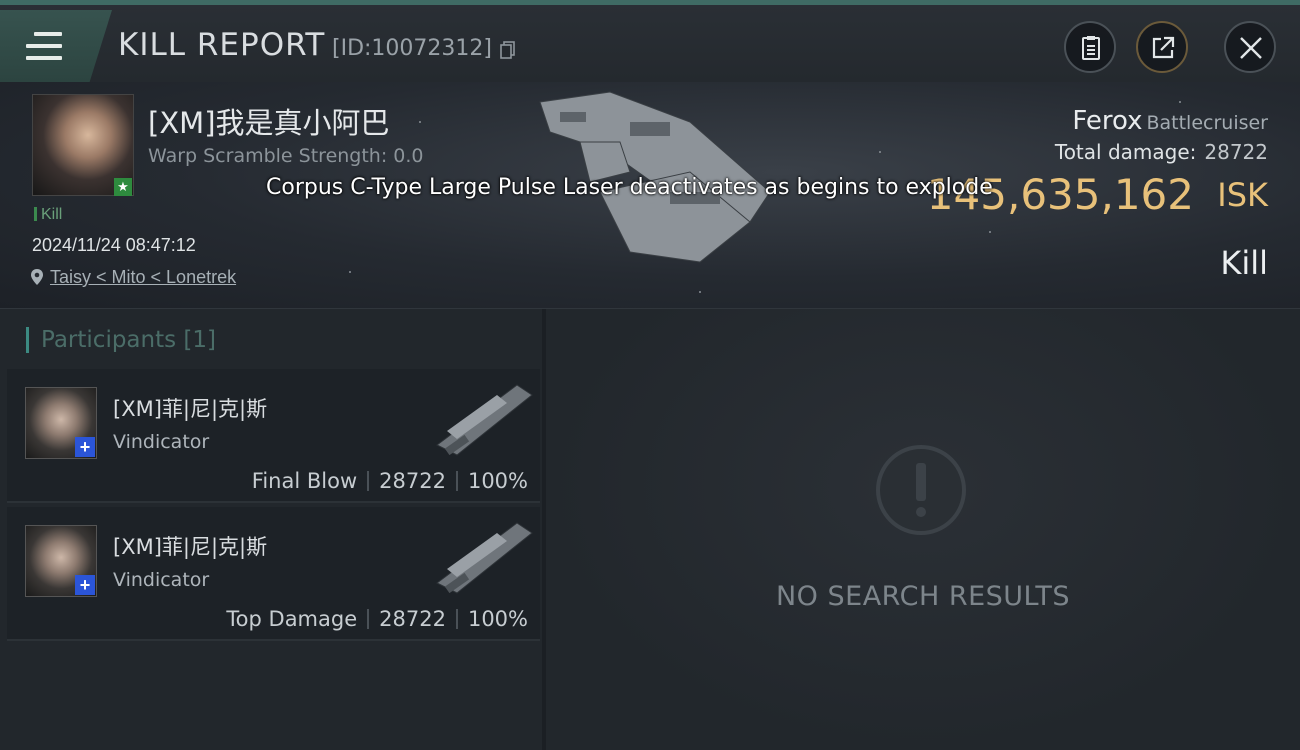 Image resolution: width=1300 pixels, height=750 pixels. I want to click on clipboard-button, so click(1090, 47).